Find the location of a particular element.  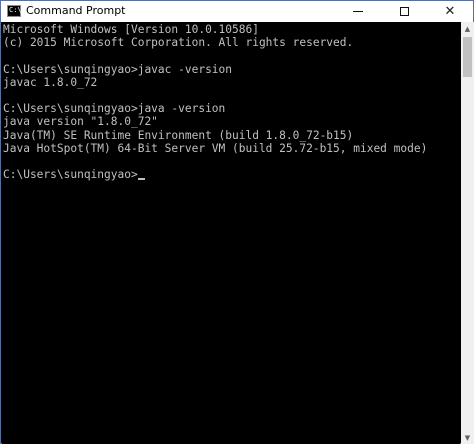

close-icon: ✕ is located at coordinates (450, 11).